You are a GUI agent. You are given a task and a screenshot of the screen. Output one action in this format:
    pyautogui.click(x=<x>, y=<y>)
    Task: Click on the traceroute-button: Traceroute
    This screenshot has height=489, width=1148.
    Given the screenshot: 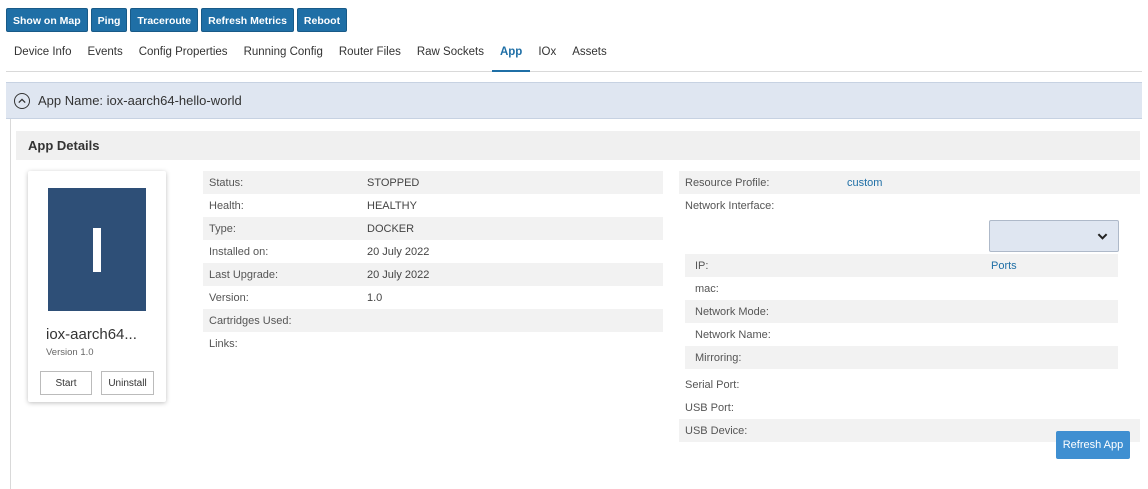 What is the action you would take?
    pyautogui.click(x=164, y=20)
    